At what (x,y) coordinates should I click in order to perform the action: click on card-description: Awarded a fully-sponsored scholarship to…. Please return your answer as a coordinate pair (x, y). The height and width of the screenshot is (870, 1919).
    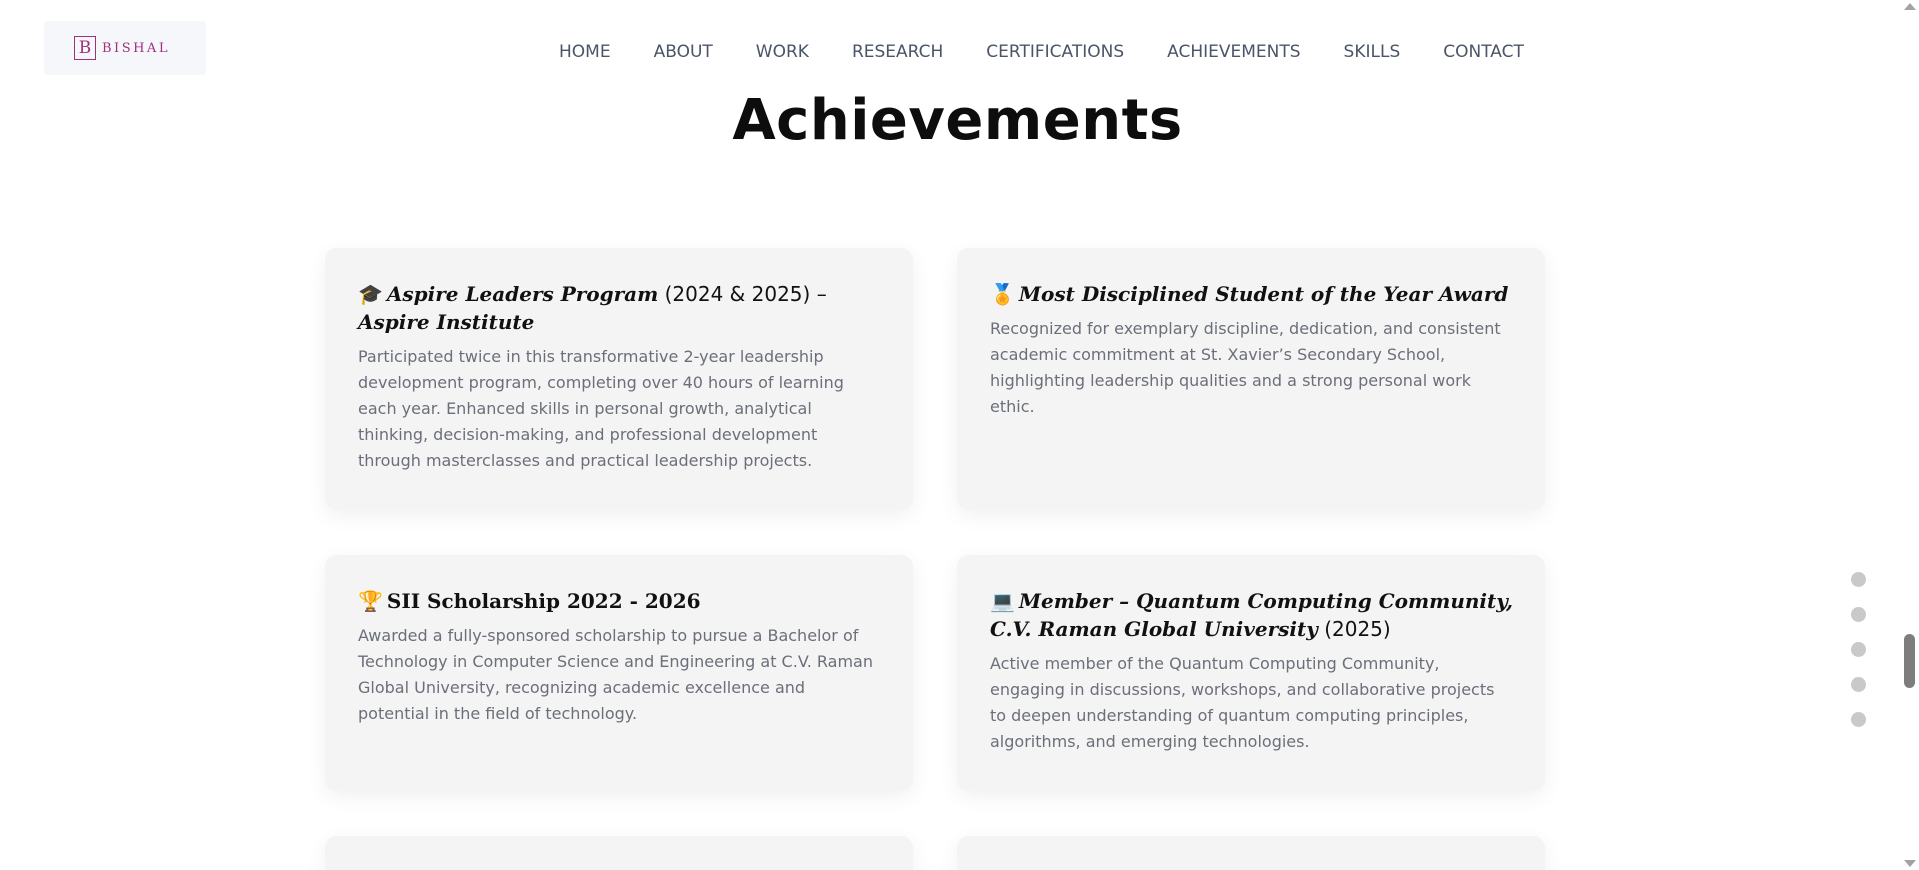
    Looking at the image, I should click on (615, 674).